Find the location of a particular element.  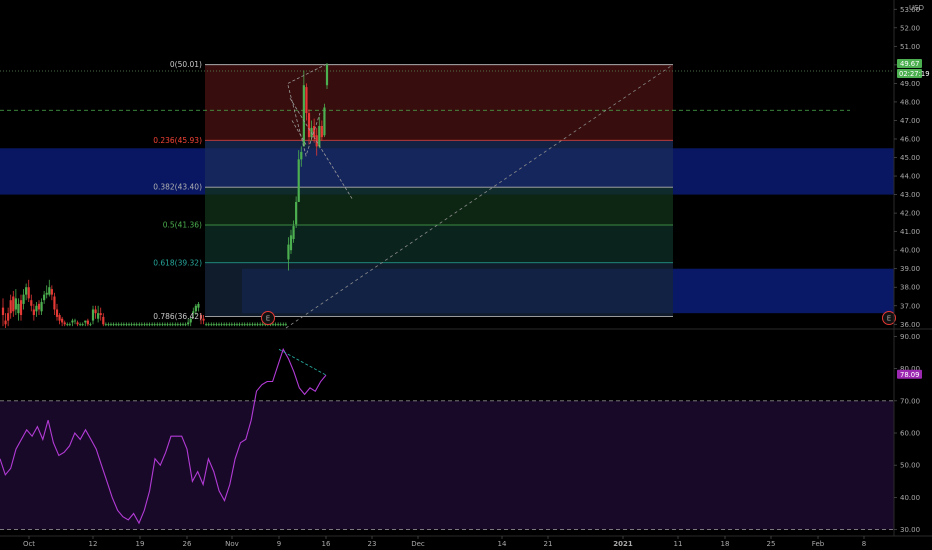

price-tick-label: 38.00 is located at coordinates (910, 288).